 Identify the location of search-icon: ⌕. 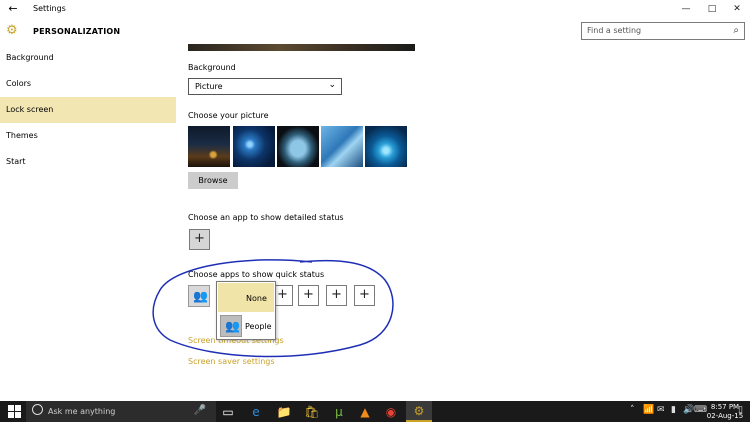
(736, 30).